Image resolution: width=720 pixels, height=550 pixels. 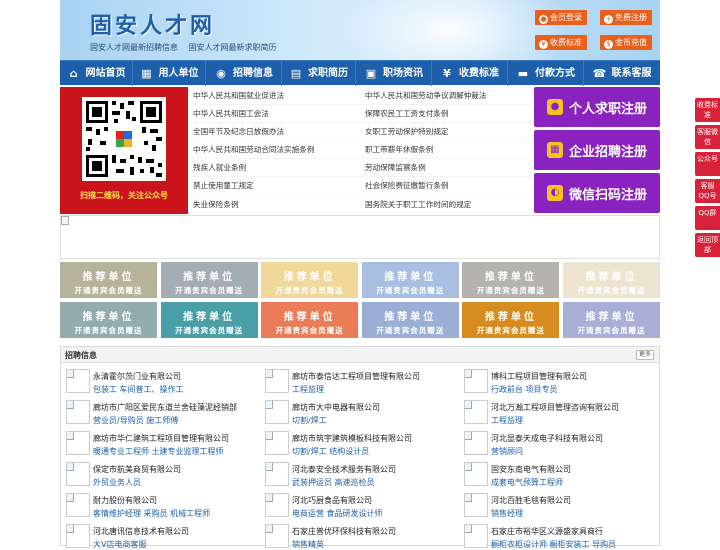 What do you see at coordinates (507, 451) in the screenshot?
I see `job-positions: 营销顾问` at bounding box center [507, 451].